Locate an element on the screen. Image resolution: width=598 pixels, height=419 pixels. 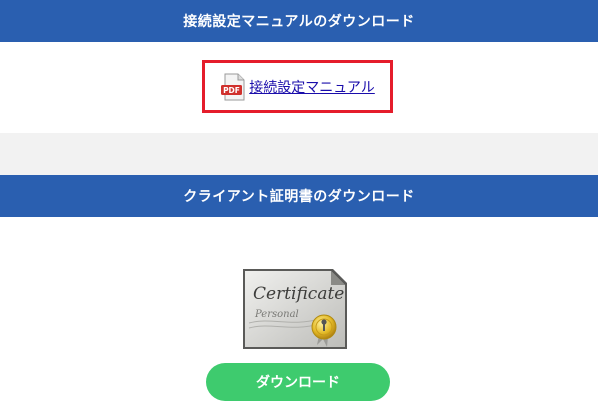
manual-highlight-box: PDF 接続設定マニュアル is located at coordinates (297, 86).